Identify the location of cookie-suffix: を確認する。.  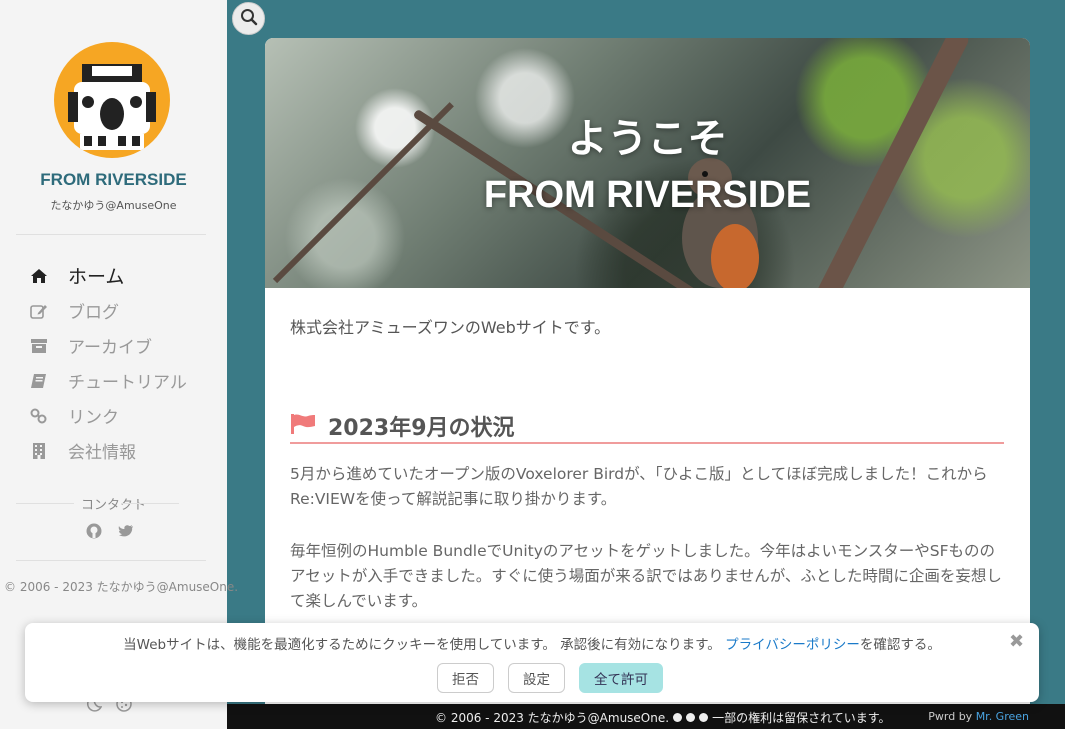
(900, 645).